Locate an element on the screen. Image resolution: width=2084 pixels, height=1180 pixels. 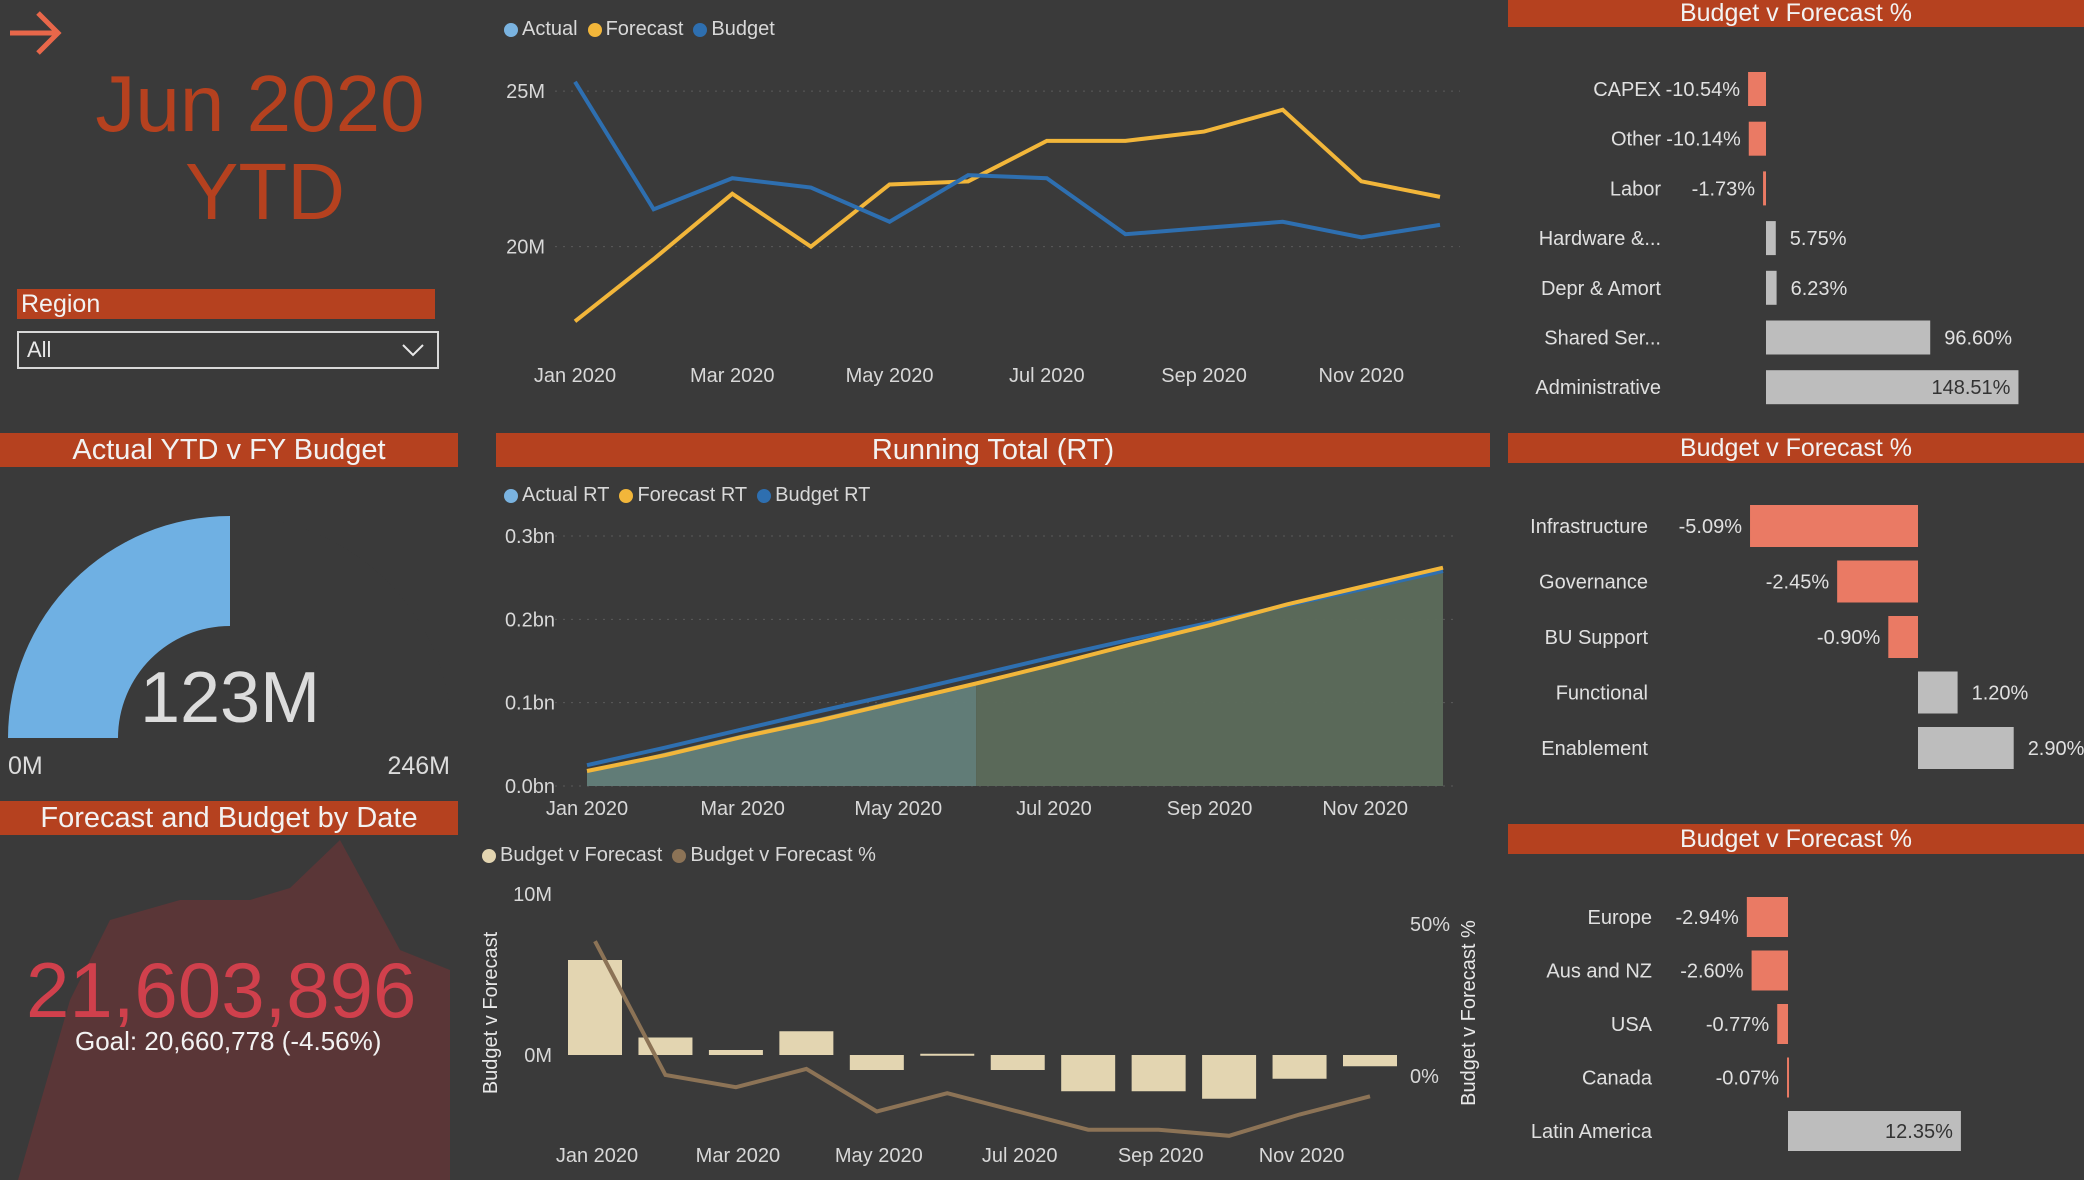
bar-category-label: CAPEX is located at coordinates (1627, 90).